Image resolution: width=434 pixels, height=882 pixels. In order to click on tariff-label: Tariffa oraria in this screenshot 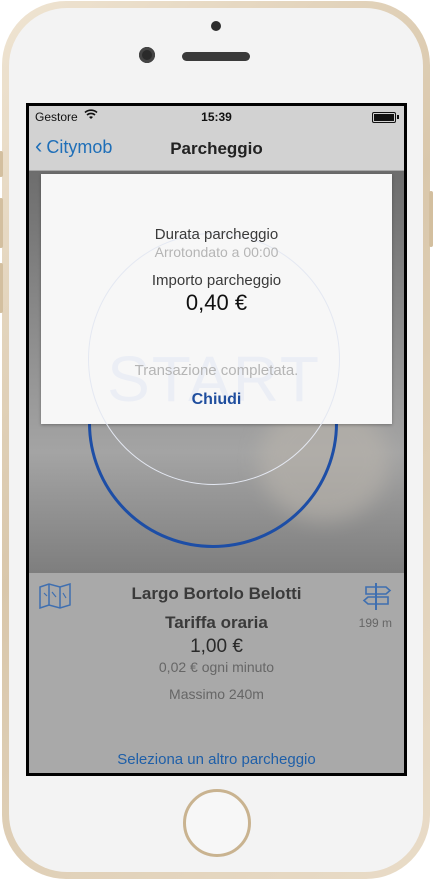, I will do `click(216, 622)`.